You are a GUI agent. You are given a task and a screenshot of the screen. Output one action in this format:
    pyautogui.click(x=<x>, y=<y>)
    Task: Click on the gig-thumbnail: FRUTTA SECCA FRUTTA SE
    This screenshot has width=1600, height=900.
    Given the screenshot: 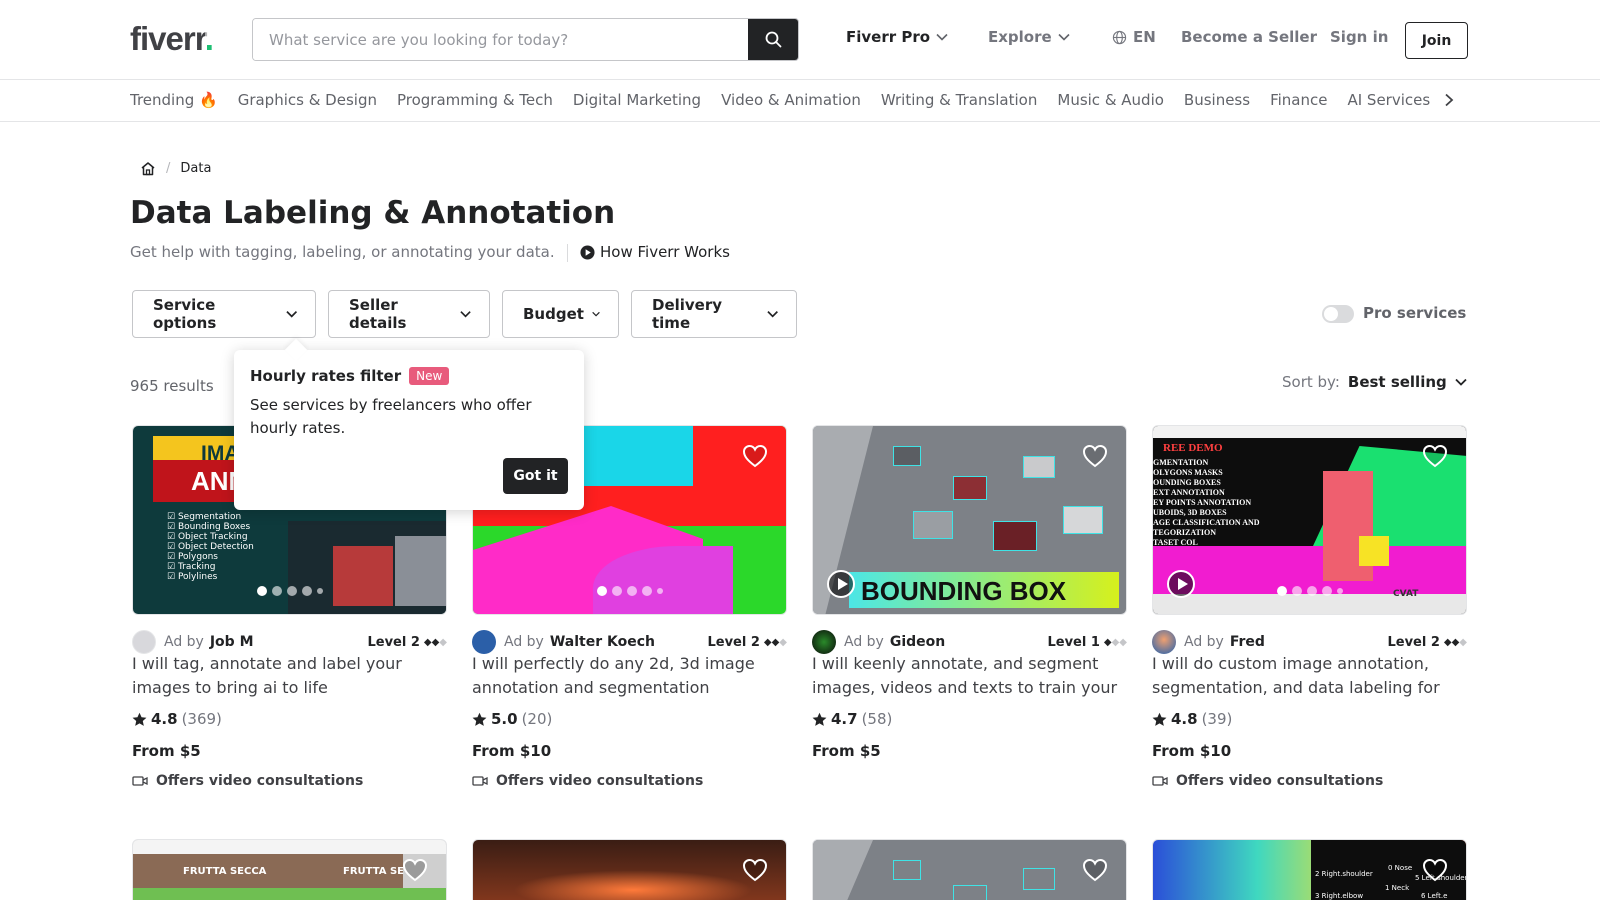 What is the action you would take?
    pyautogui.click(x=289, y=869)
    